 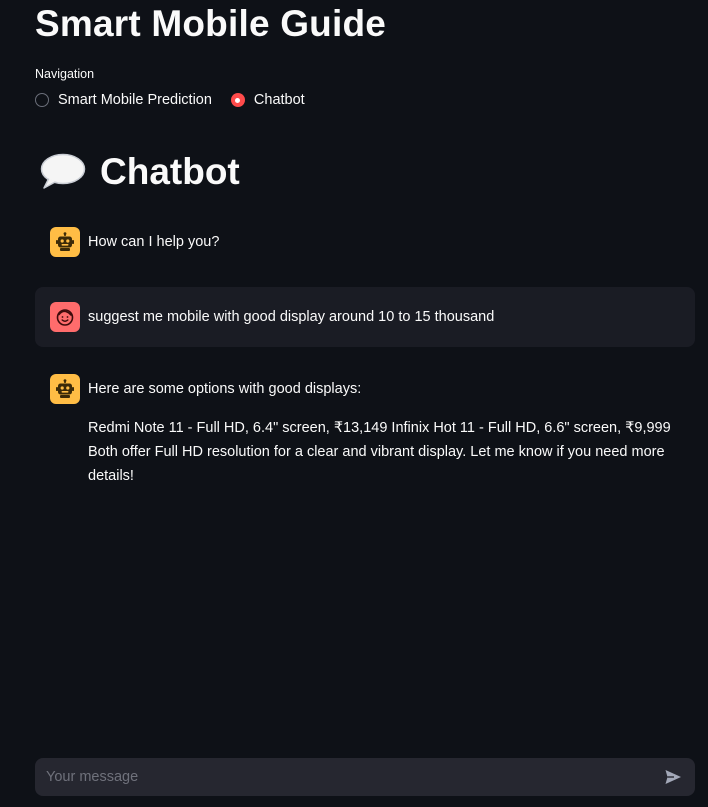 I want to click on chat-header: Chatbot, so click(x=140, y=172).